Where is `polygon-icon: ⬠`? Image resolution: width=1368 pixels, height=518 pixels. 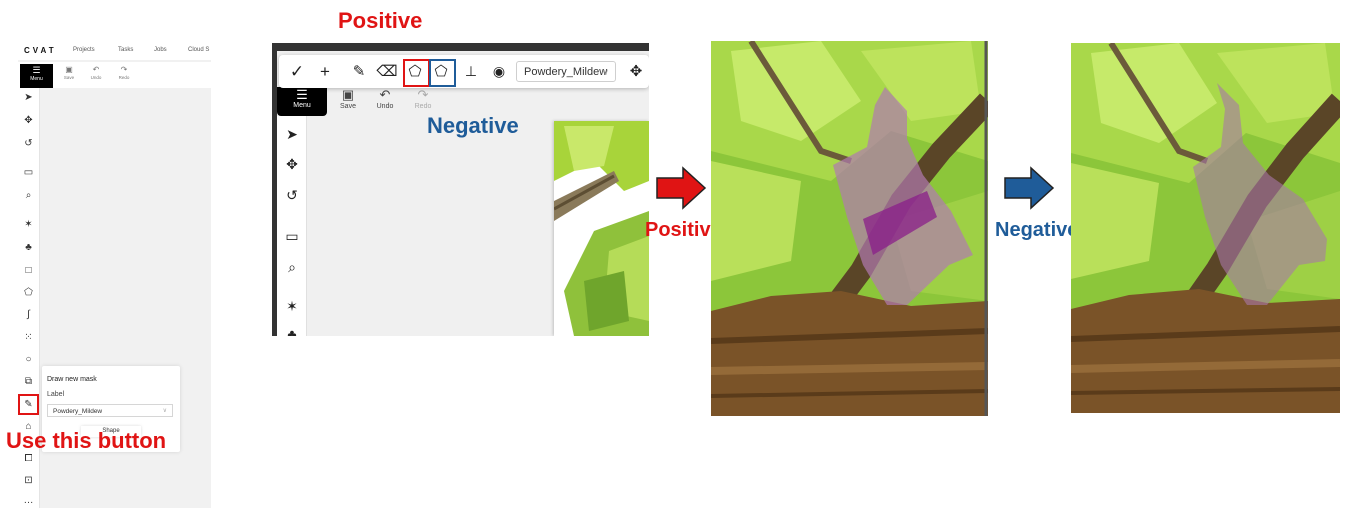 polygon-icon: ⬠ is located at coordinates (28, 292).